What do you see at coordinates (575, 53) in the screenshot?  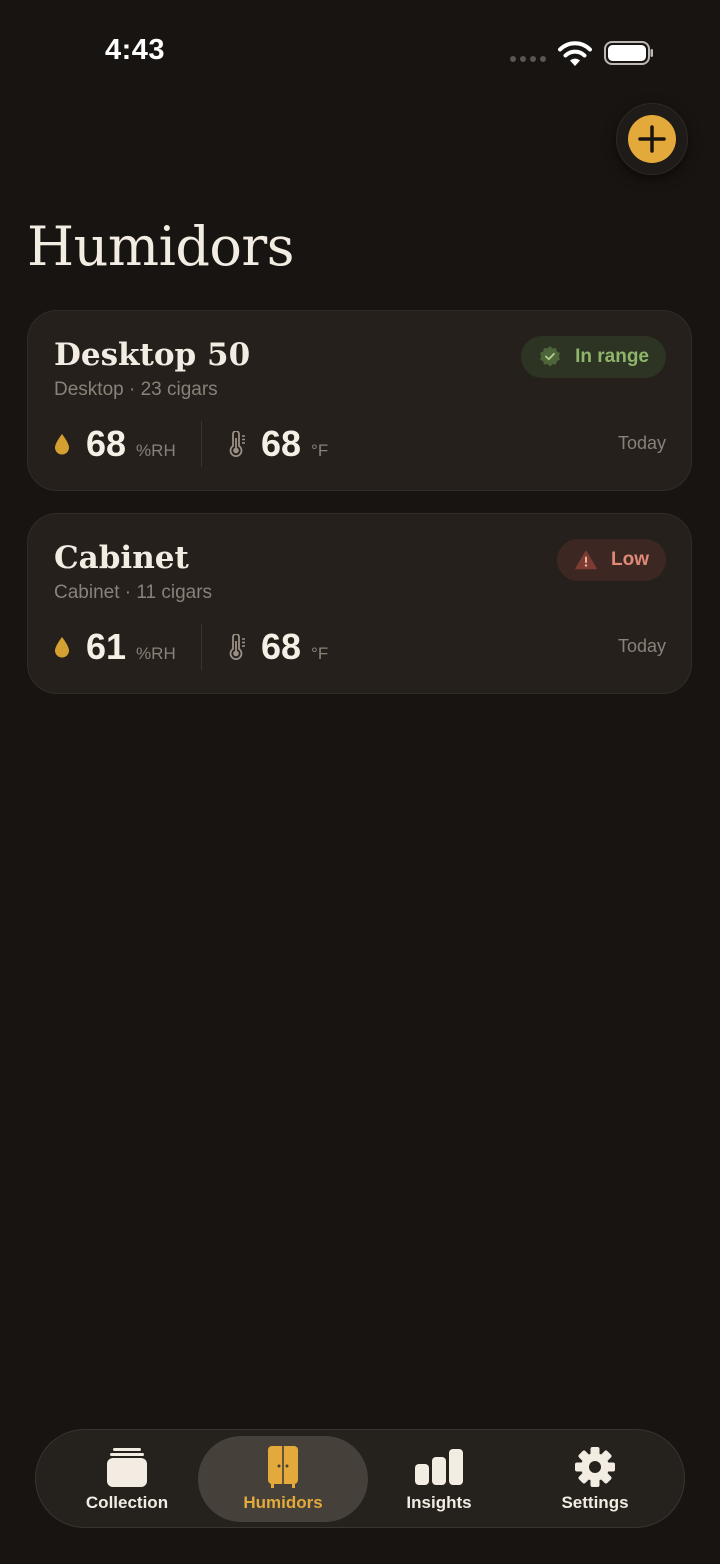 I see `wifi-icon` at bounding box center [575, 53].